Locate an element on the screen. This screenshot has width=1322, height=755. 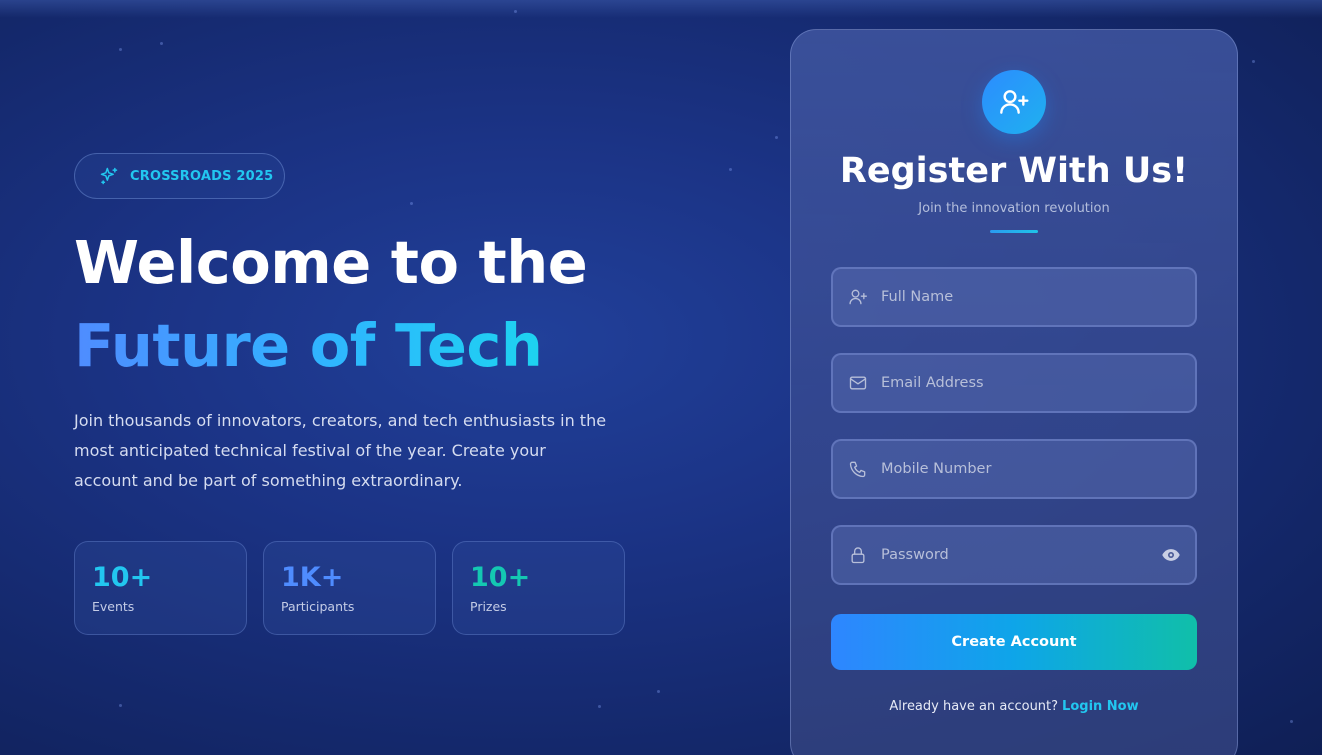
email-field is located at coordinates (1014, 383).